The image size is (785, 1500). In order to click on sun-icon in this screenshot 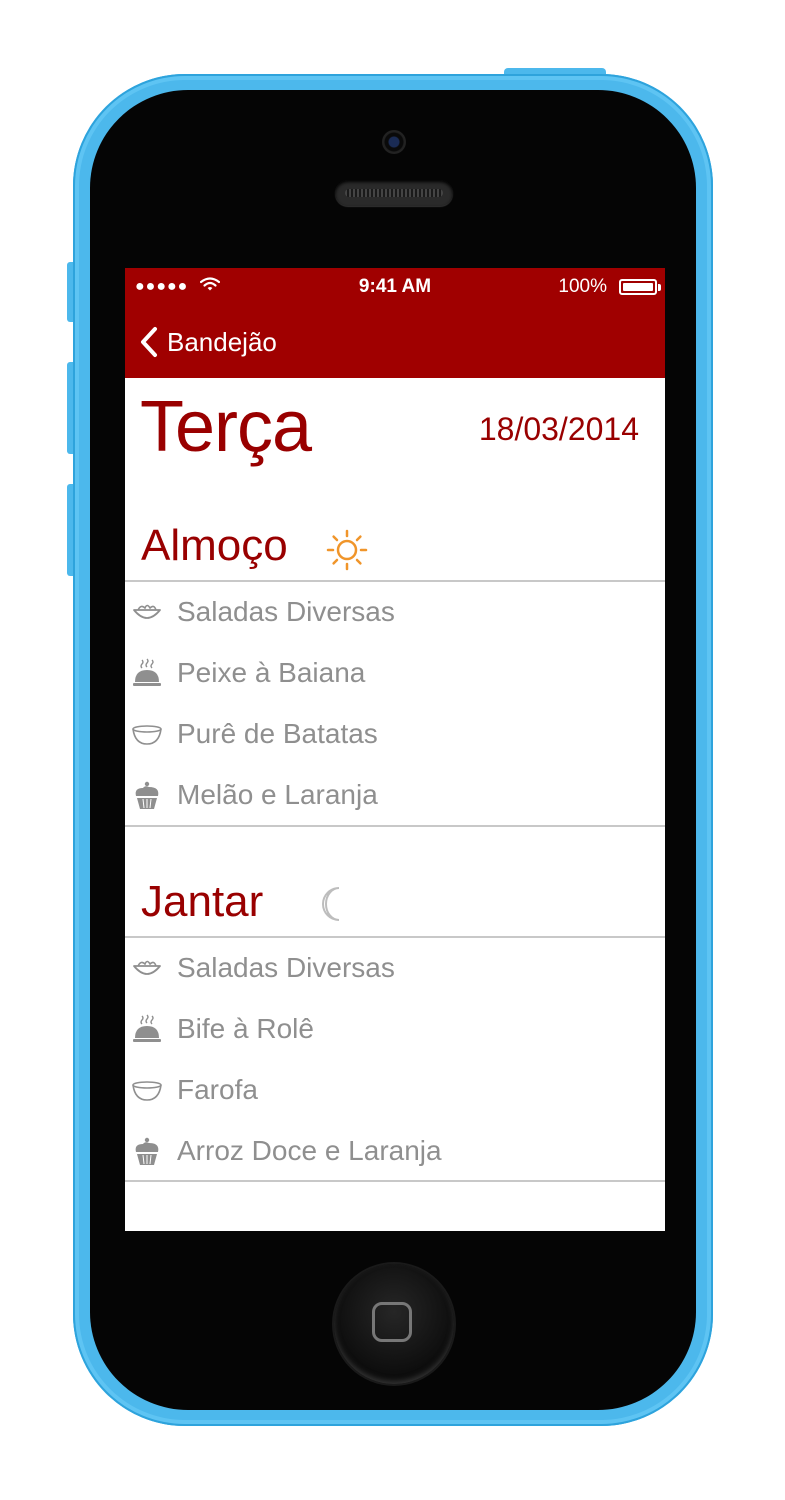, I will do `click(347, 550)`.